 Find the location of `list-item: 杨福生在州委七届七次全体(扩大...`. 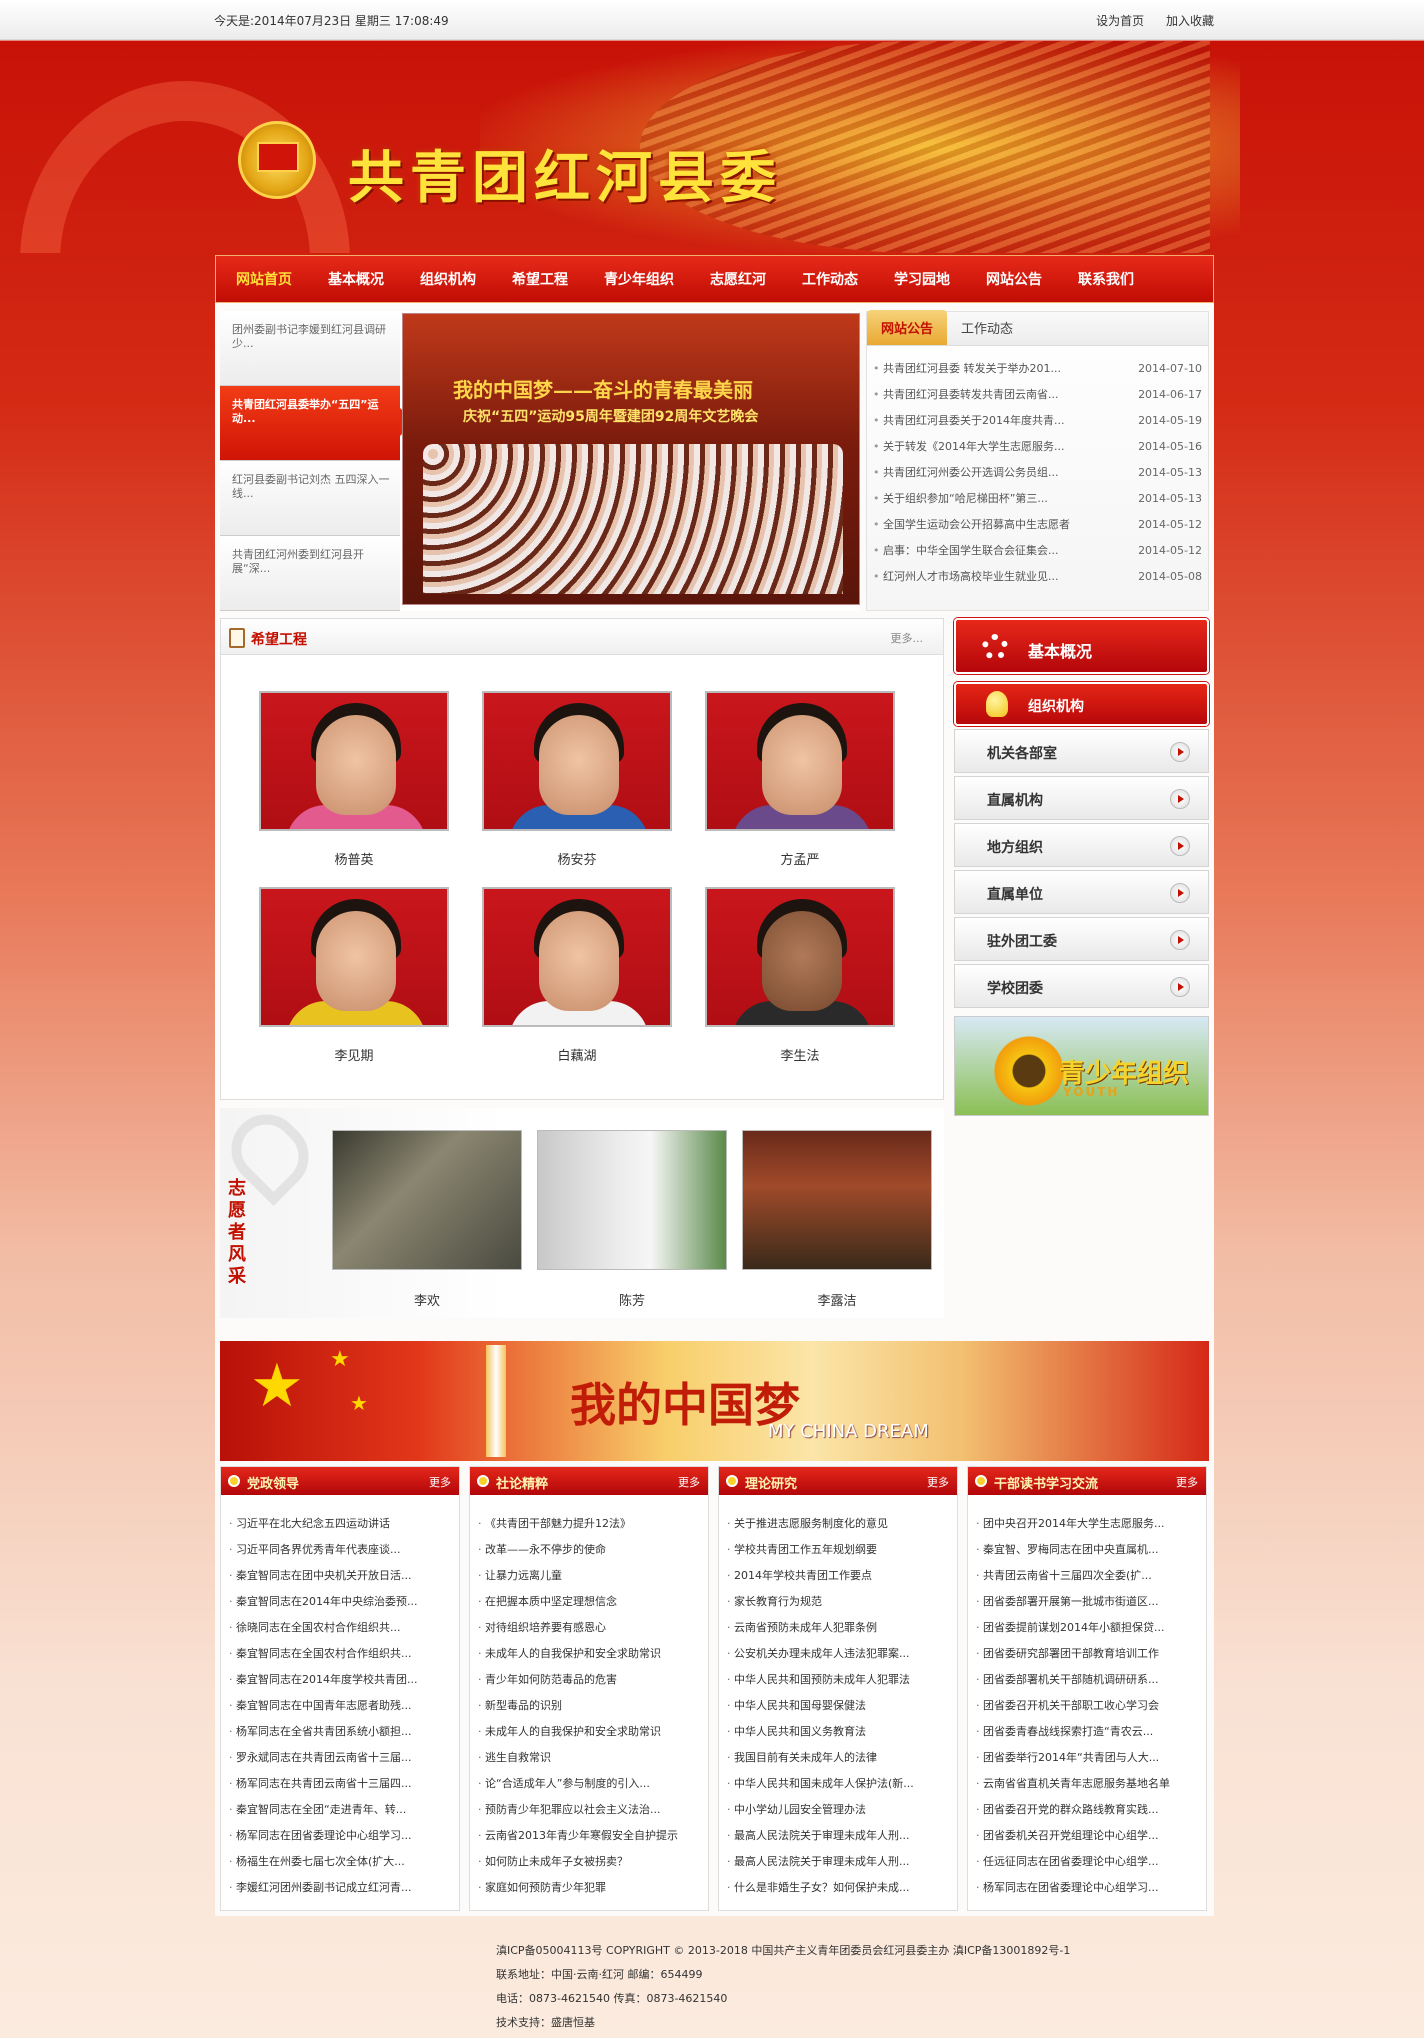

list-item: 杨福生在州委七届七次全体(扩大... is located at coordinates (340, 1862).